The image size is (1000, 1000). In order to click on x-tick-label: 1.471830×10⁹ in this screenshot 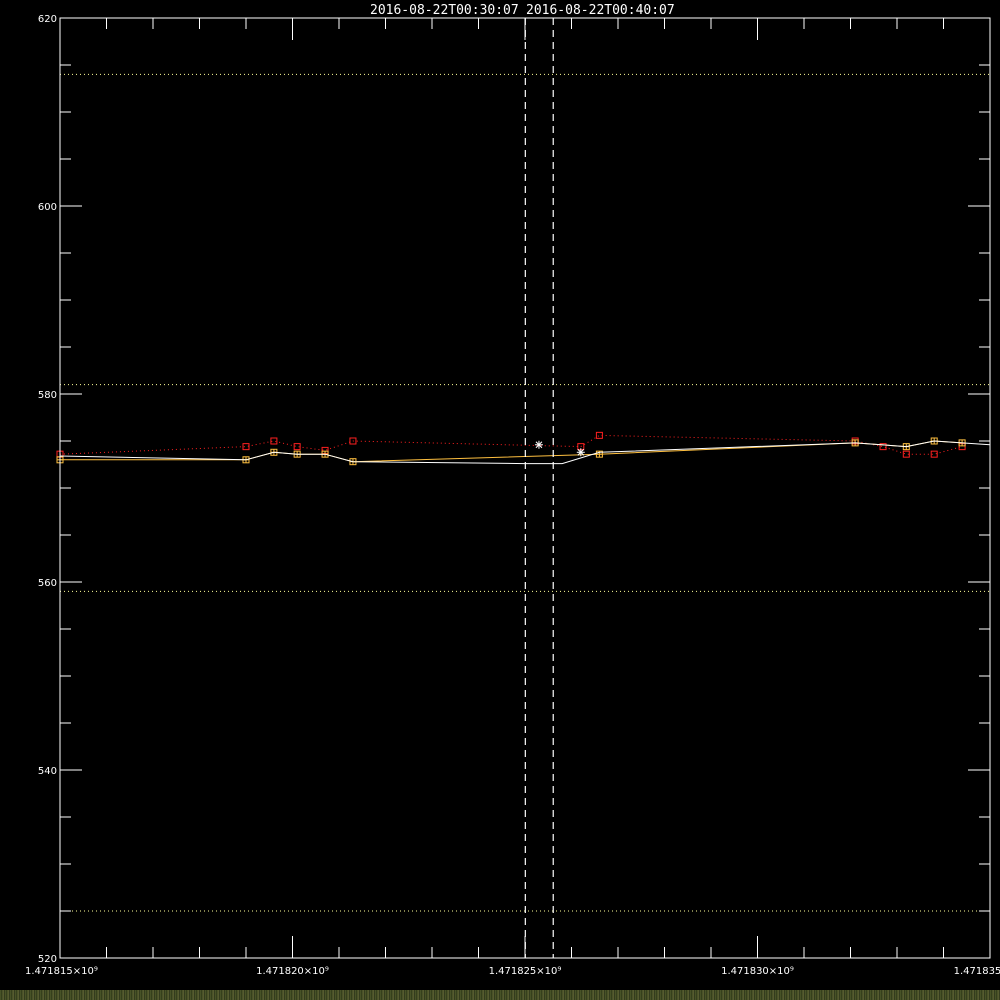, I will do `click(757, 971)`.